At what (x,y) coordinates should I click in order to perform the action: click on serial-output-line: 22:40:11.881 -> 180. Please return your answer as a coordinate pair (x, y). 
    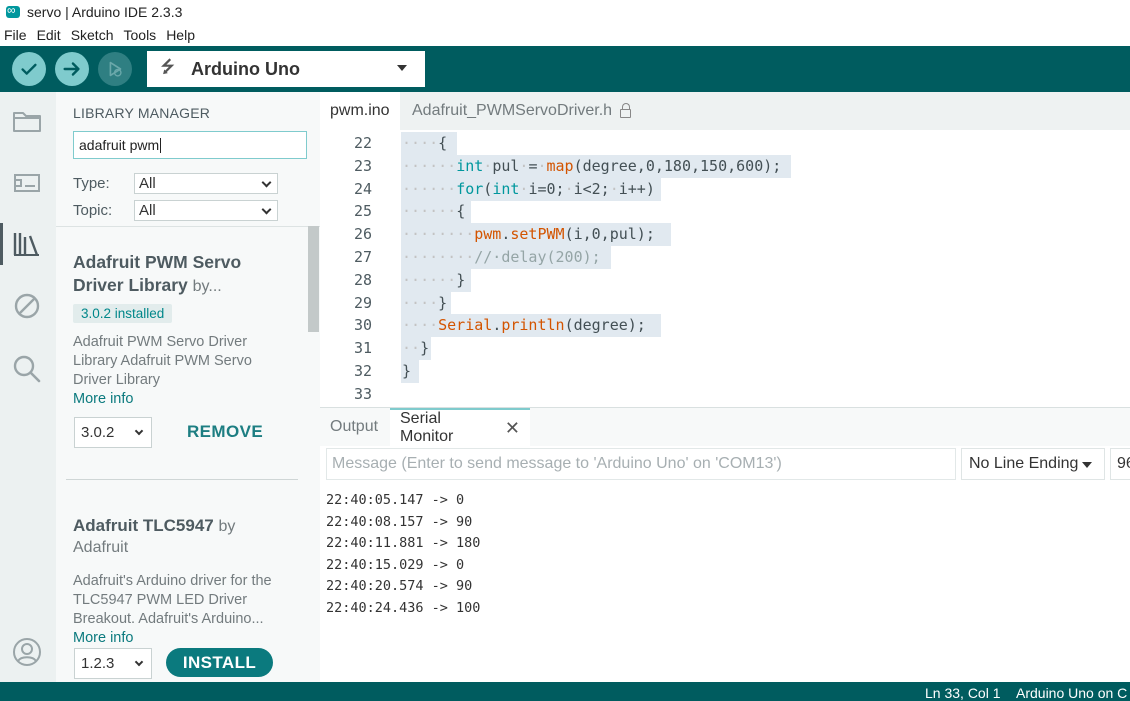
    Looking at the image, I should click on (403, 543).